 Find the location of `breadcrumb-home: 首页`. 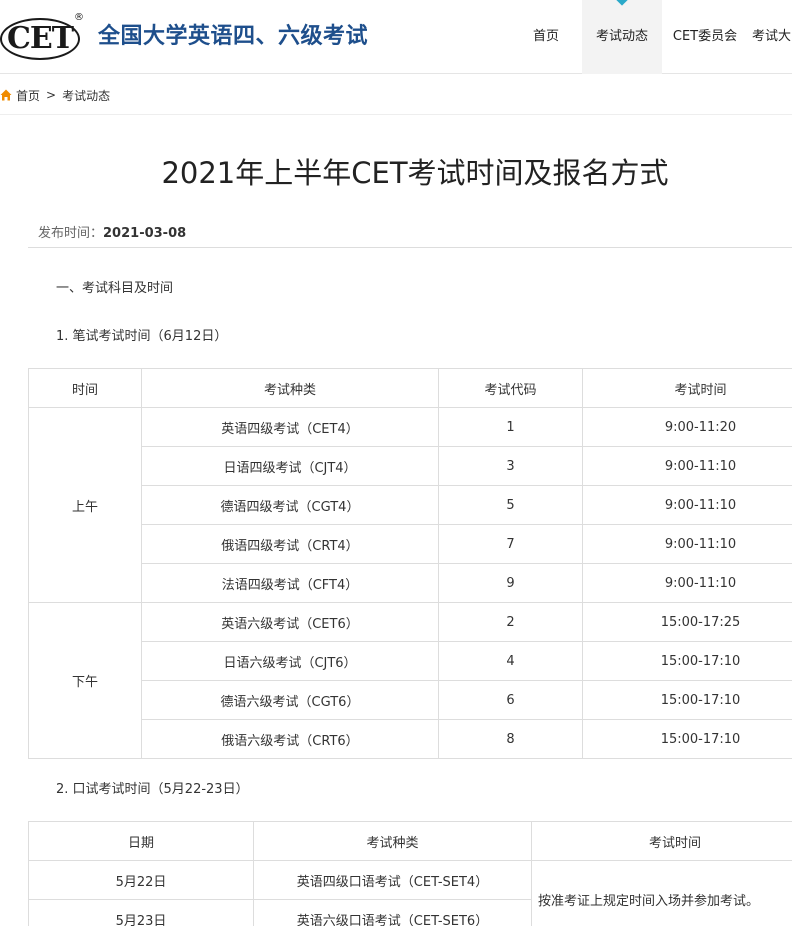

breadcrumb-home: 首页 is located at coordinates (28, 95).